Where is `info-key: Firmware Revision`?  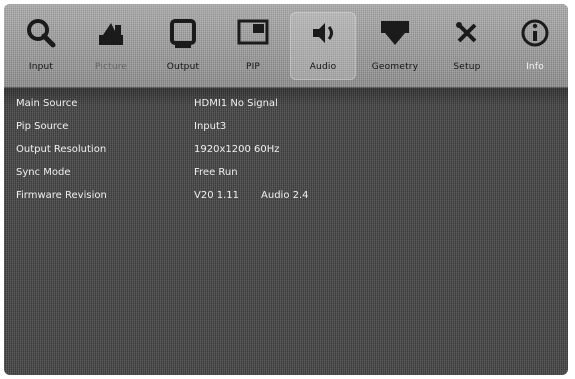 info-key: Firmware Revision is located at coordinates (61, 195).